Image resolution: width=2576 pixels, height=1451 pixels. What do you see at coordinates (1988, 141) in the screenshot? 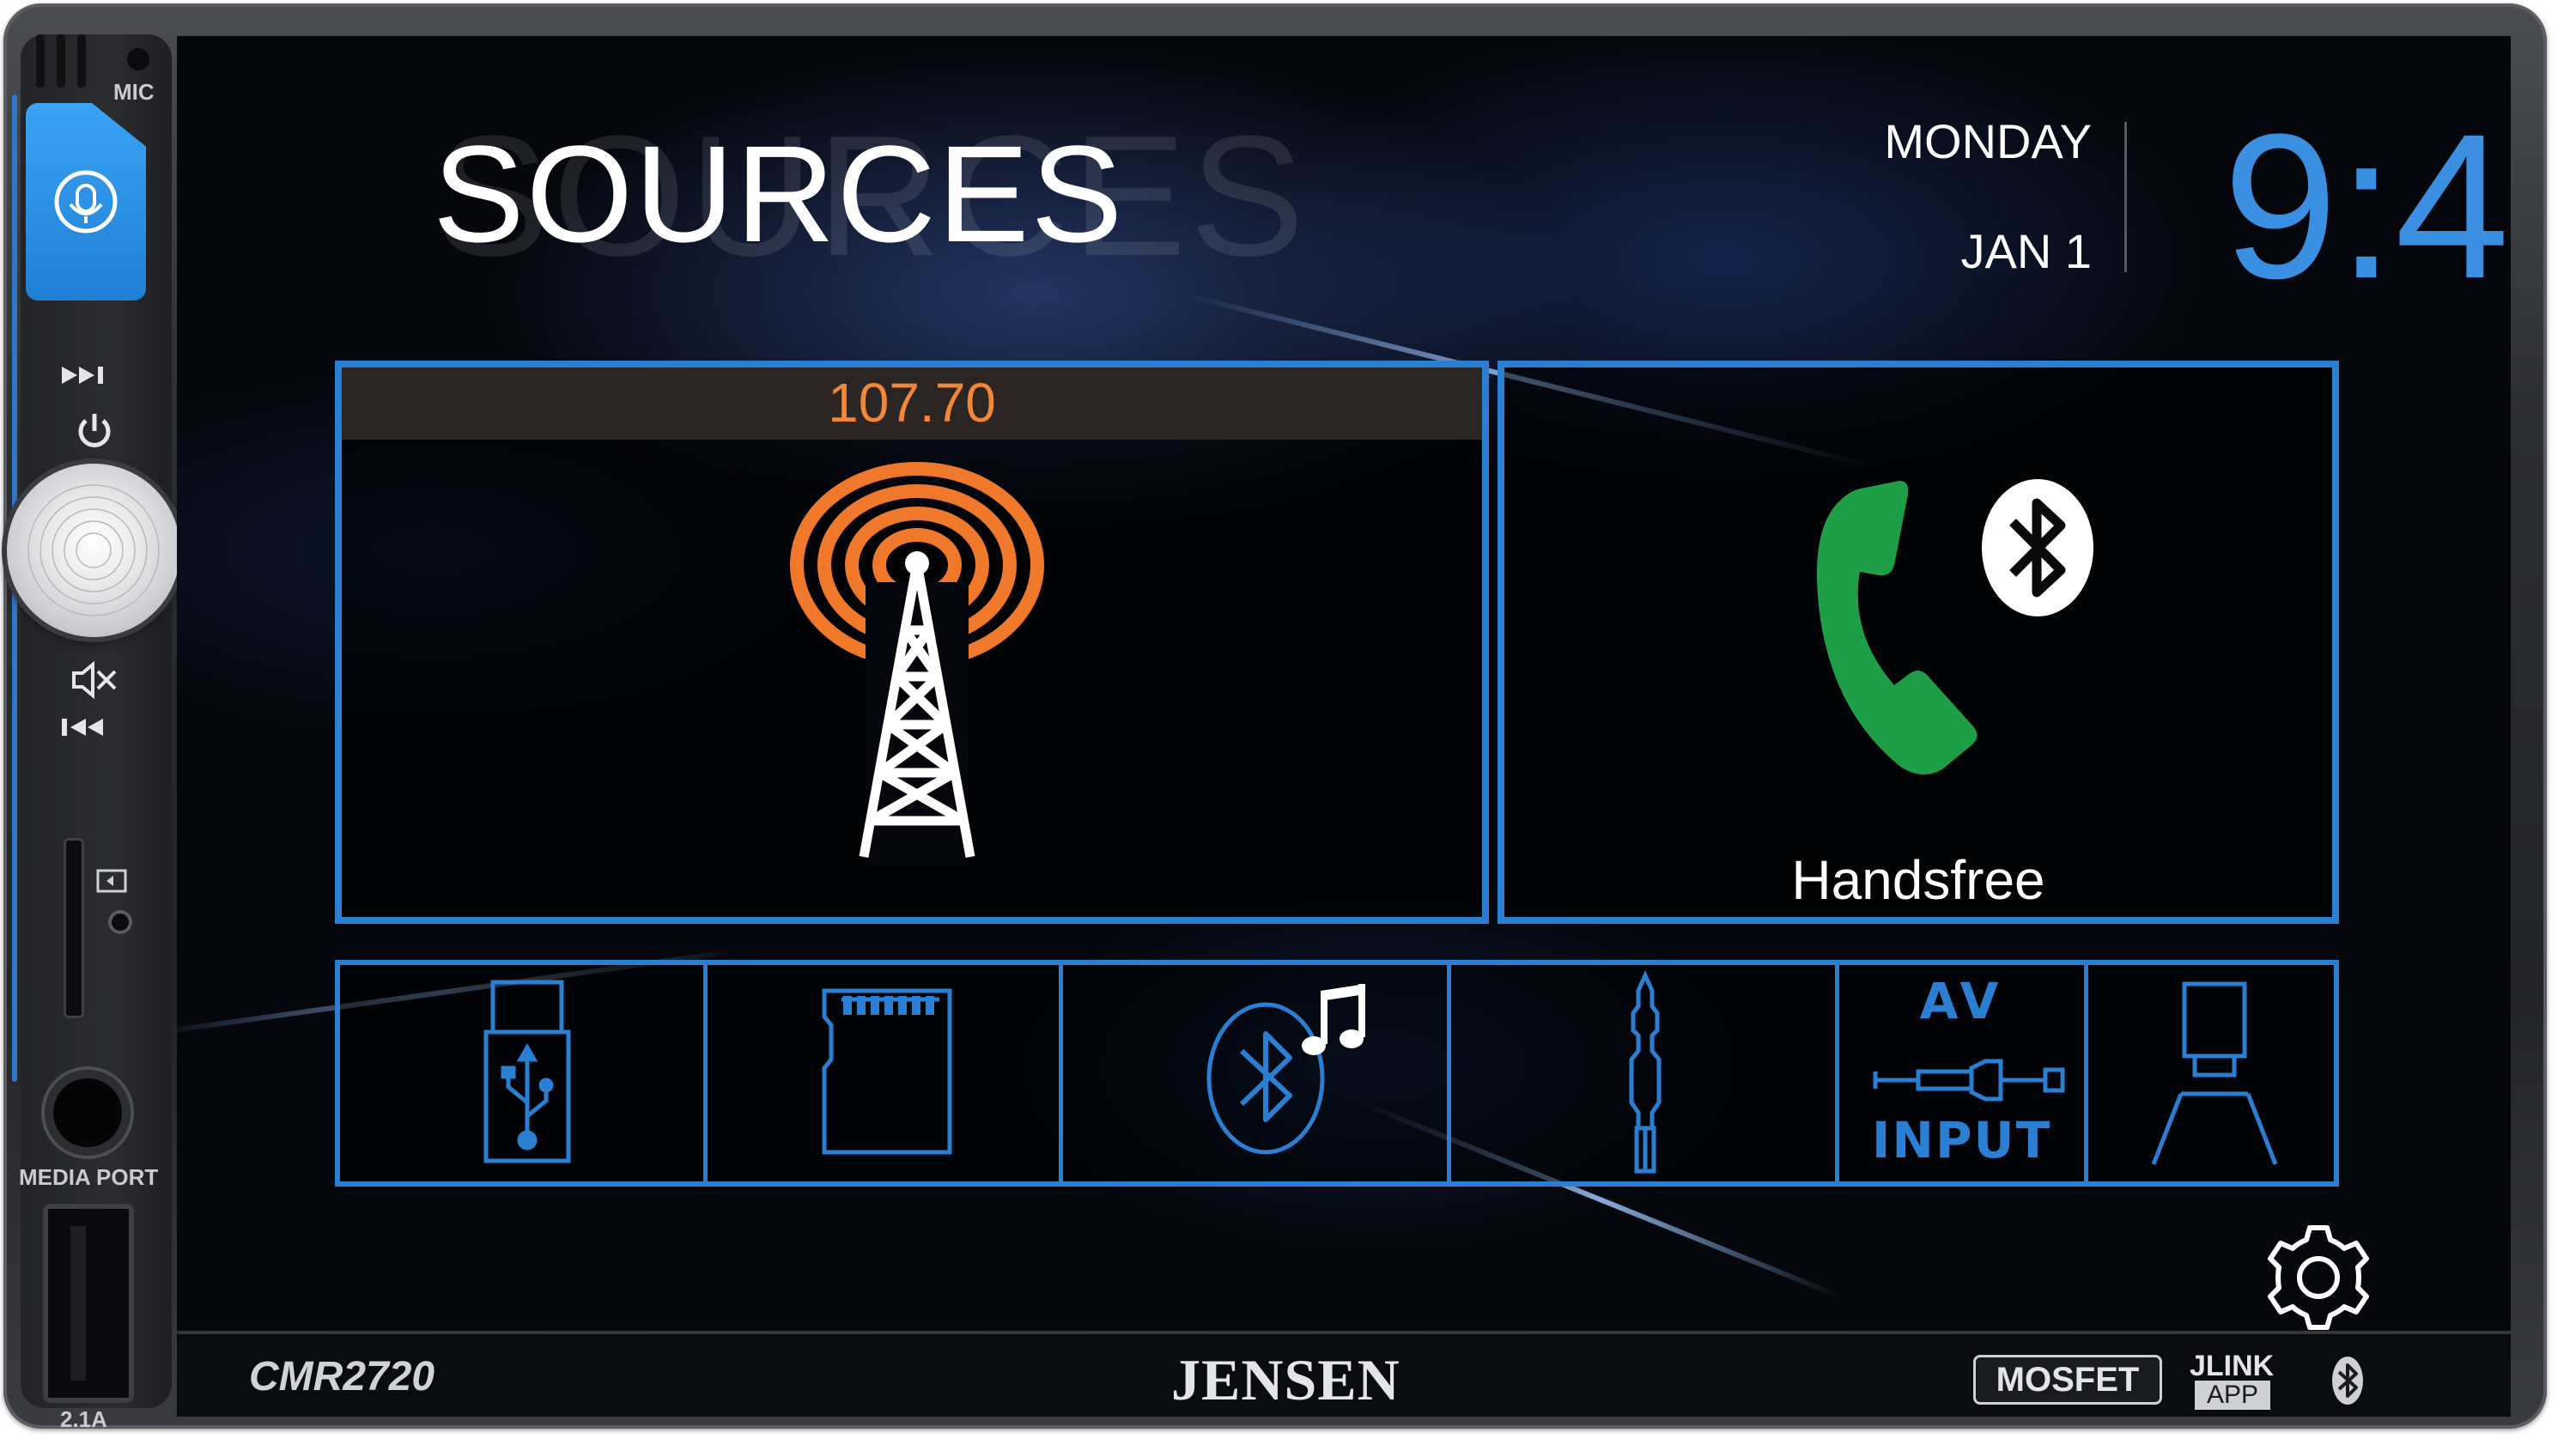
I see `day-label: MONDAY` at bounding box center [1988, 141].